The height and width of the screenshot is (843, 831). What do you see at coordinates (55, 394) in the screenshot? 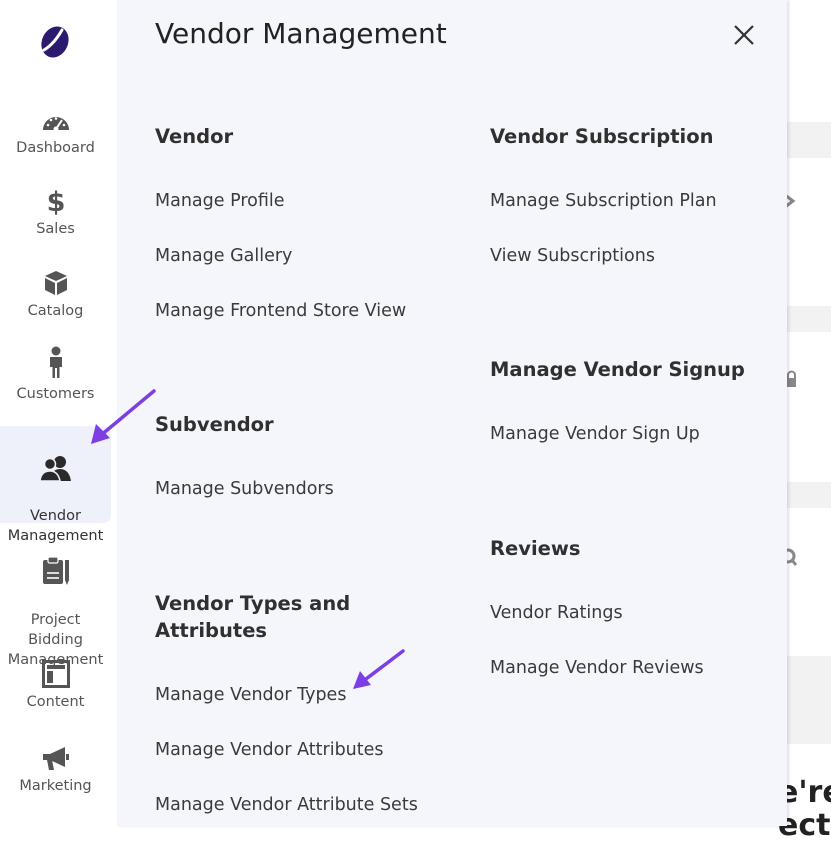
I see `sidebar-item-label: Customers` at bounding box center [55, 394].